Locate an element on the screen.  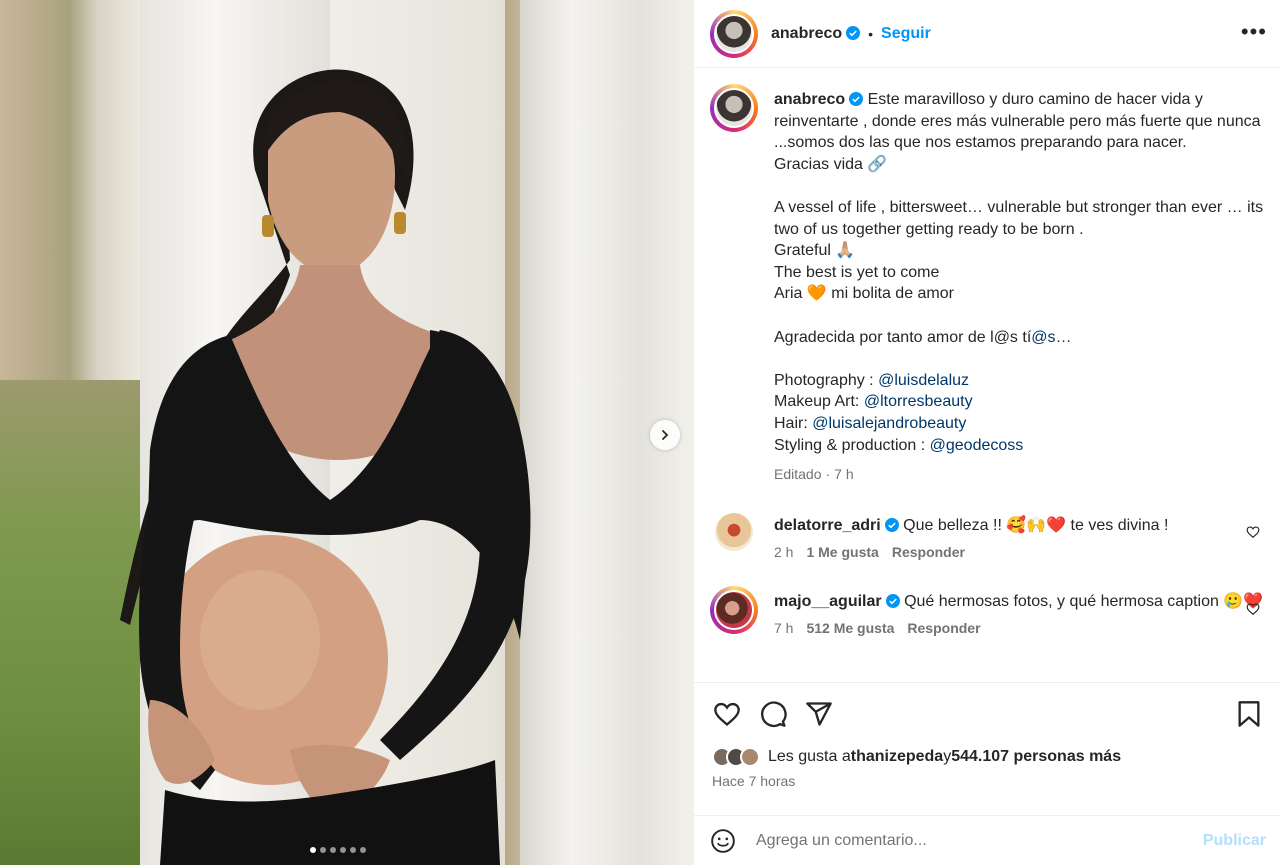
liker-avatars is located at coordinates (736, 757).